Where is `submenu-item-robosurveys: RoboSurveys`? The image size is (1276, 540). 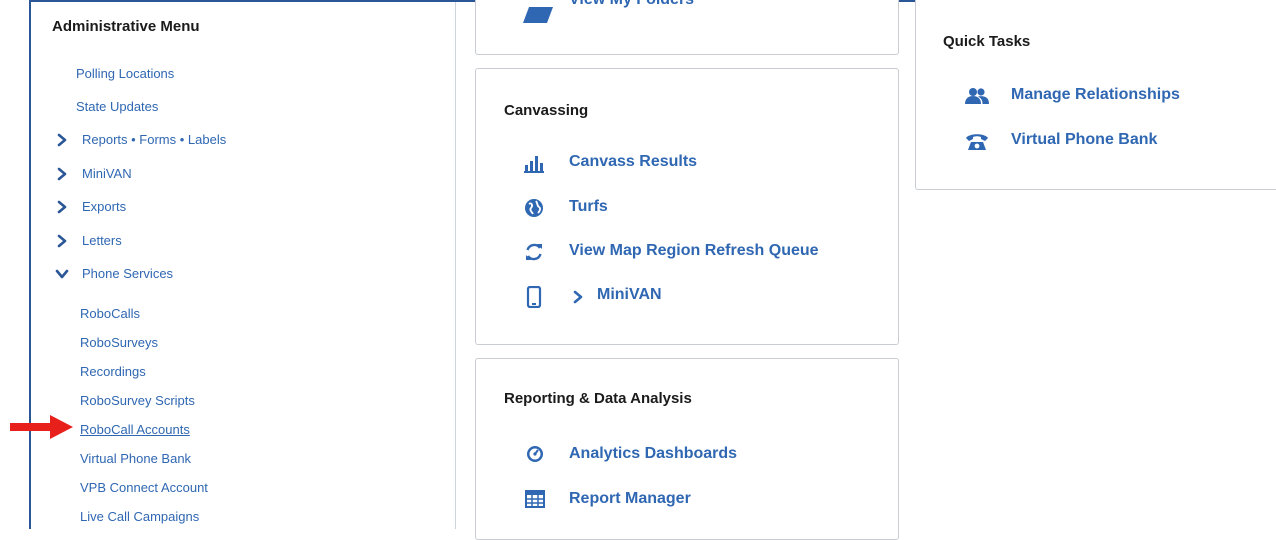
submenu-item-robosurveys: RoboSurveys is located at coordinates (119, 343).